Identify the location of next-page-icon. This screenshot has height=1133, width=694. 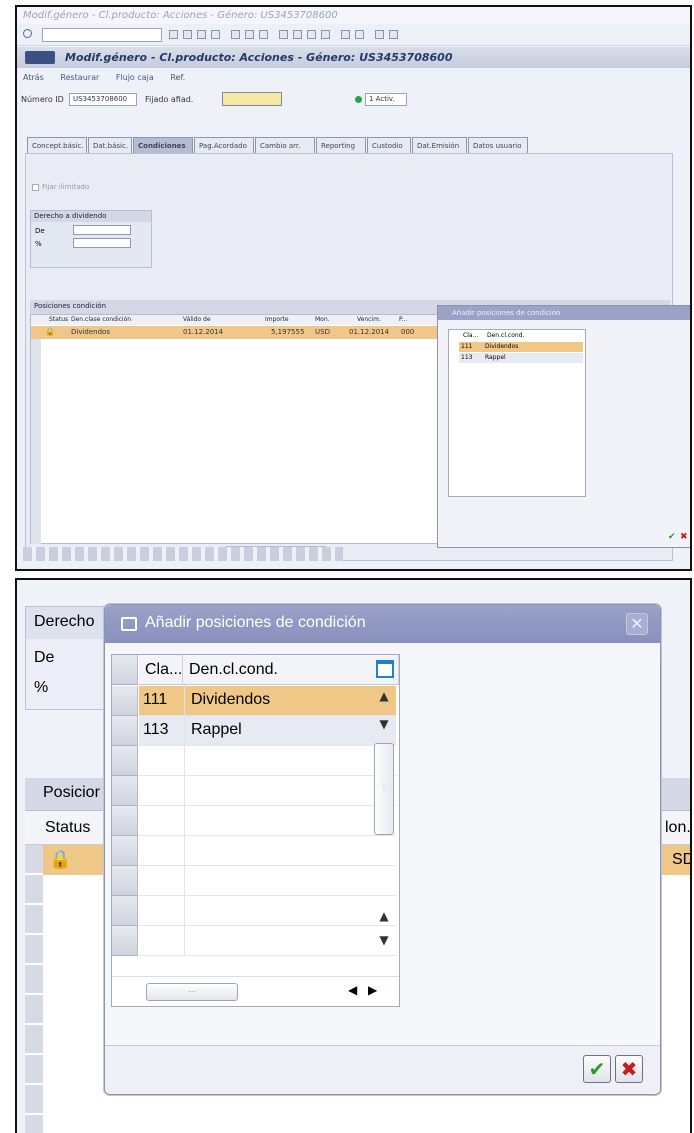
(311, 34).